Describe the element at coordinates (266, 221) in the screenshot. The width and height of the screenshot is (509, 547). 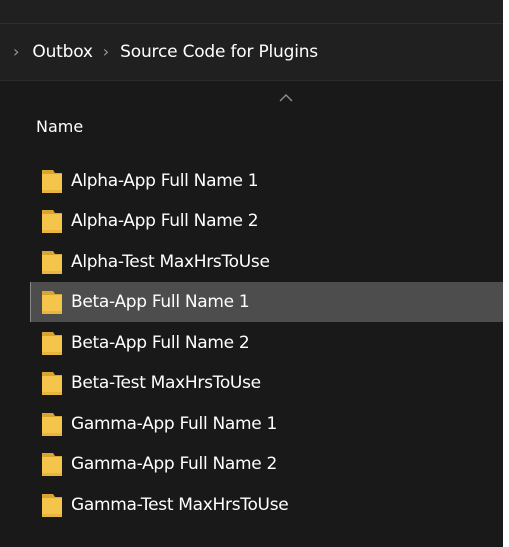
I see `file-row: Alpha-App Full Name 2` at that location.